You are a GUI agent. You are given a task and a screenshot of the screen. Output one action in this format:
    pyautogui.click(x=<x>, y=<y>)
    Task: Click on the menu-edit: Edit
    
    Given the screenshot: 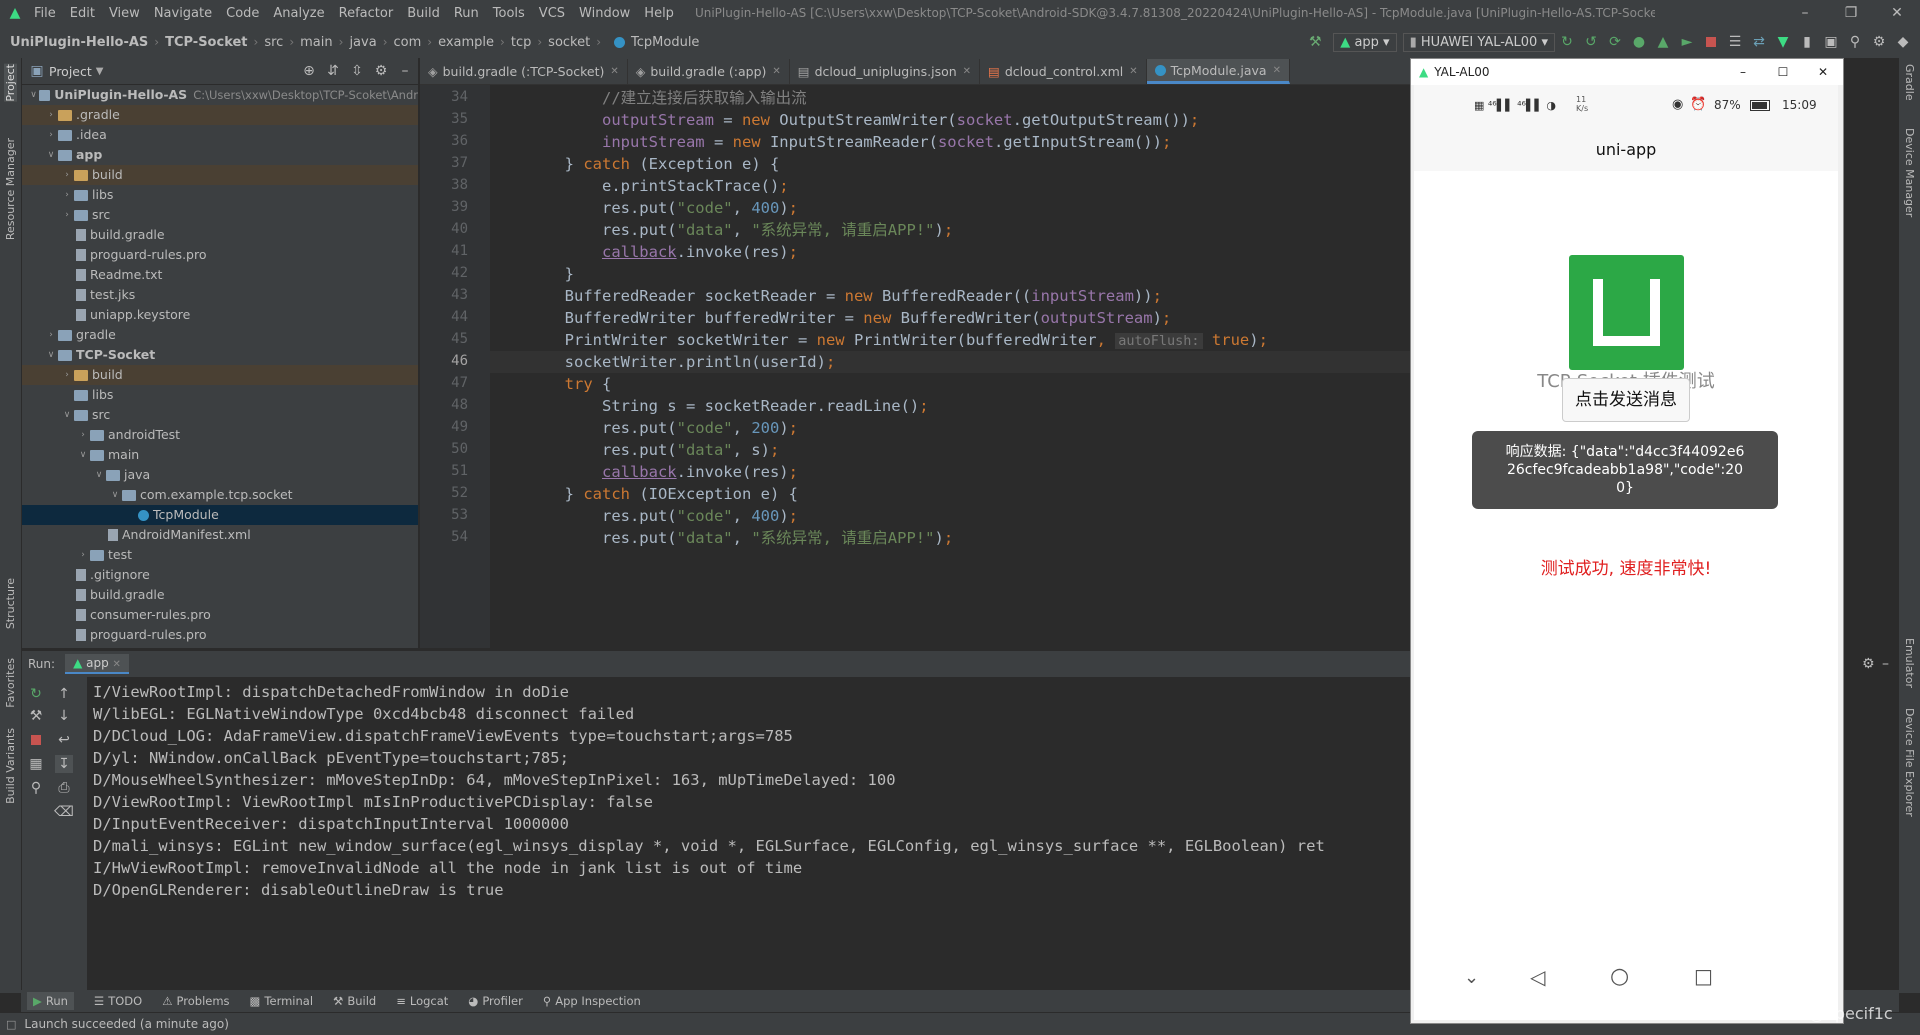 What is the action you would take?
    pyautogui.click(x=82, y=13)
    